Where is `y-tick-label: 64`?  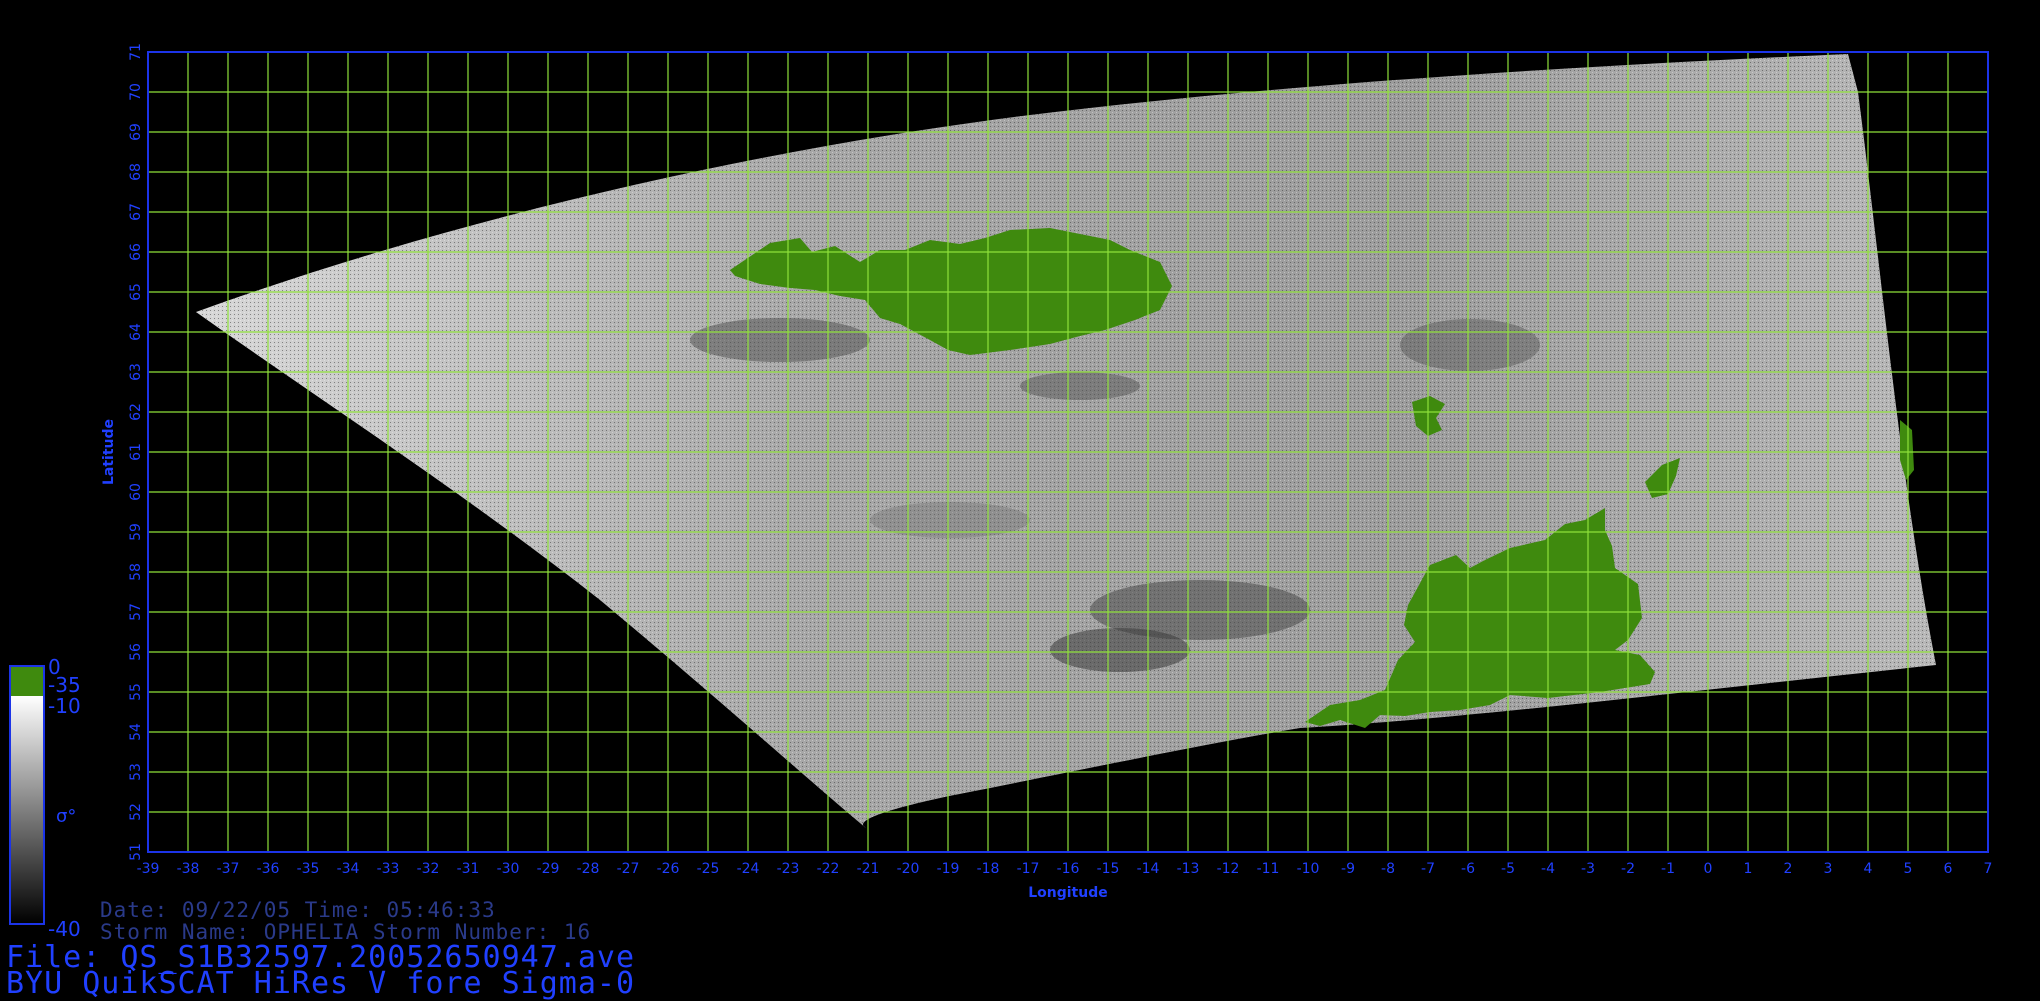
y-tick-label: 64 is located at coordinates (136, 332).